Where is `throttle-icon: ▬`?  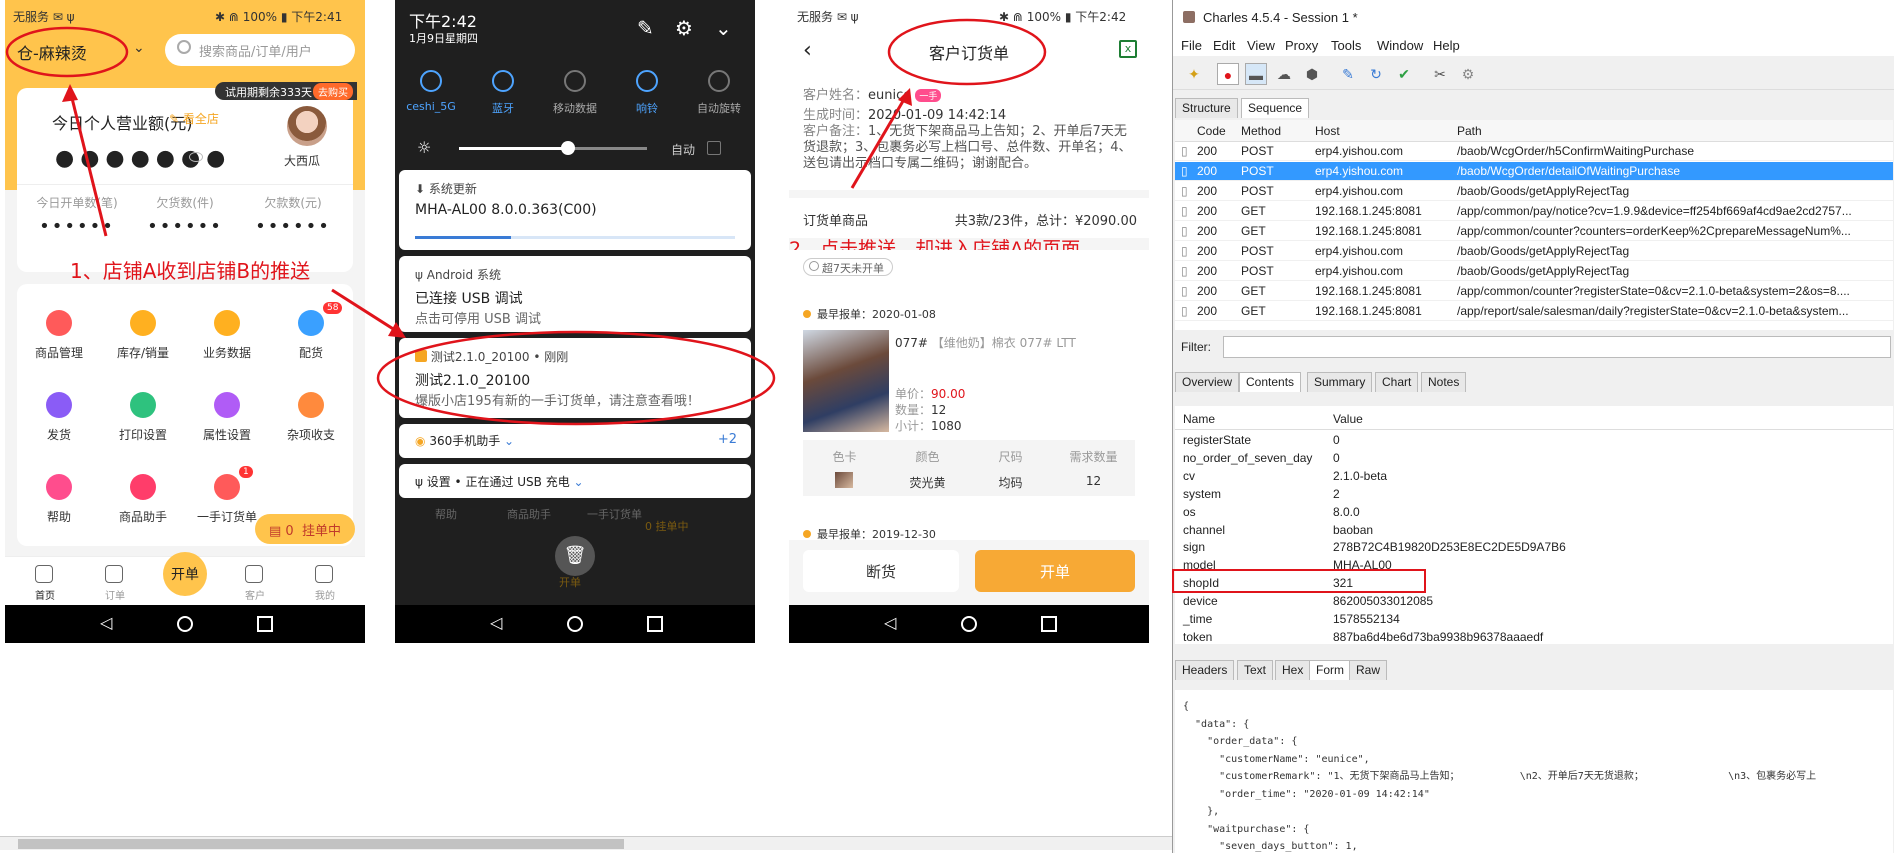 throttle-icon: ▬ is located at coordinates (1256, 74).